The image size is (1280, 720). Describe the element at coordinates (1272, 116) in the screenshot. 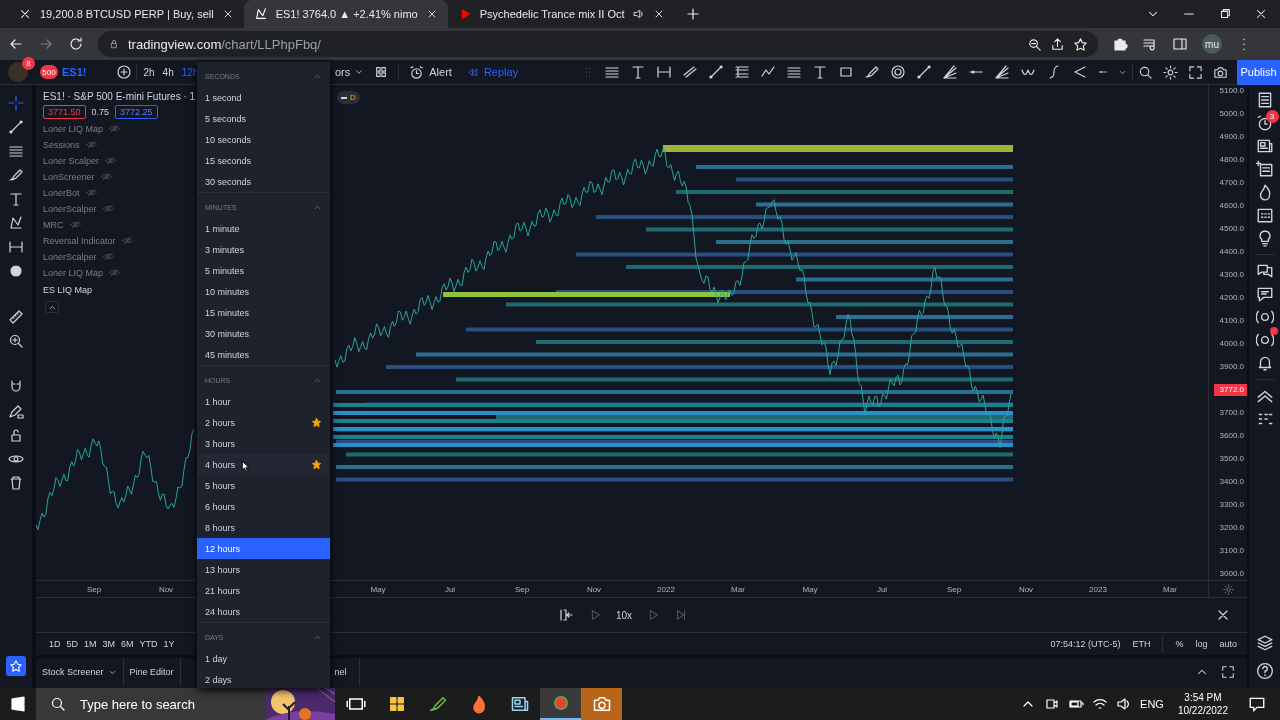

I see `notification-badge: 3` at that location.